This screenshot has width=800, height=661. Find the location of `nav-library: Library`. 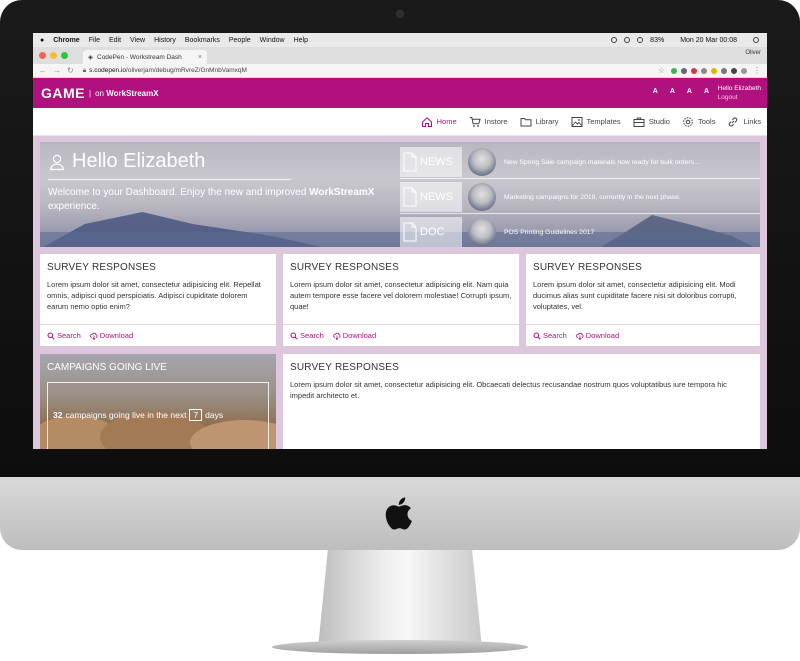

nav-library: Library is located at coordinates (539, 122).